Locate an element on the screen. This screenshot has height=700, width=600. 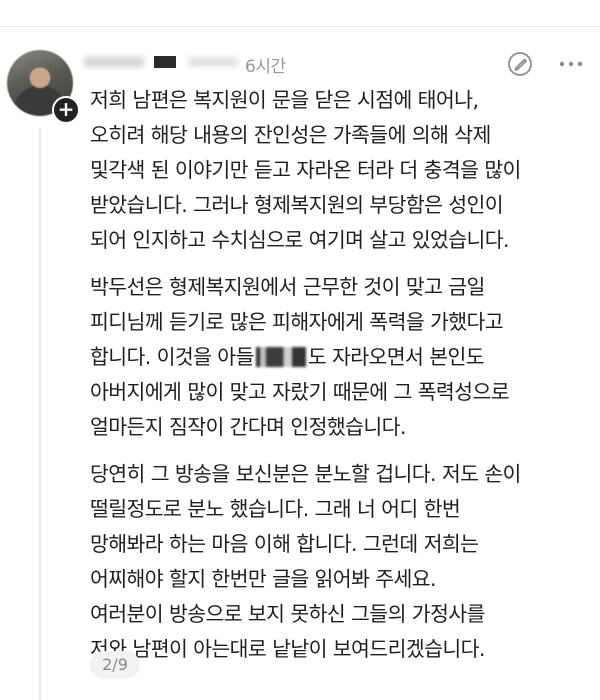
top-divider is located at coordinates (300, 26).